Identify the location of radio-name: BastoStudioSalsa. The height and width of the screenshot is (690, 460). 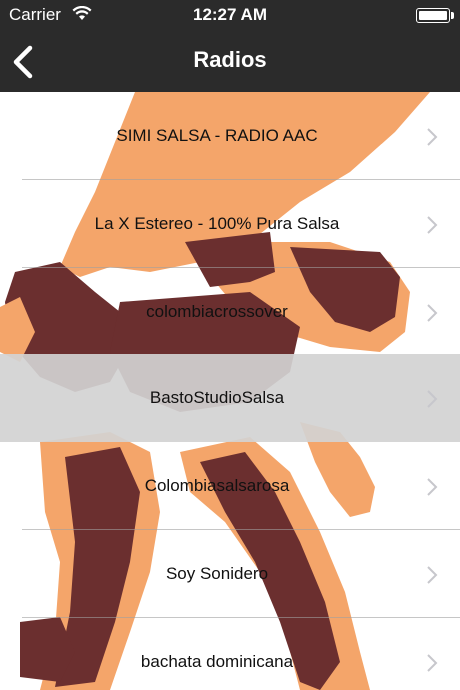
(217, 397).